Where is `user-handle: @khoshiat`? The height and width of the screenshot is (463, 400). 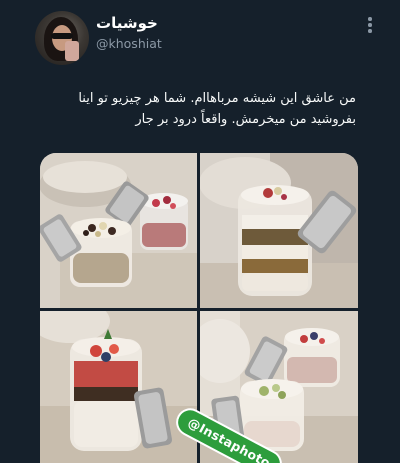 user-handle: @khoshiat is located at coordinates (129, 43).